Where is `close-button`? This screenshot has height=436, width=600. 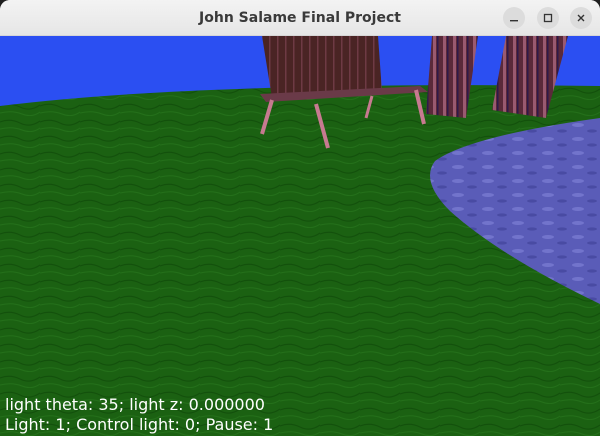
close-button is located at coordinates (581, 18).